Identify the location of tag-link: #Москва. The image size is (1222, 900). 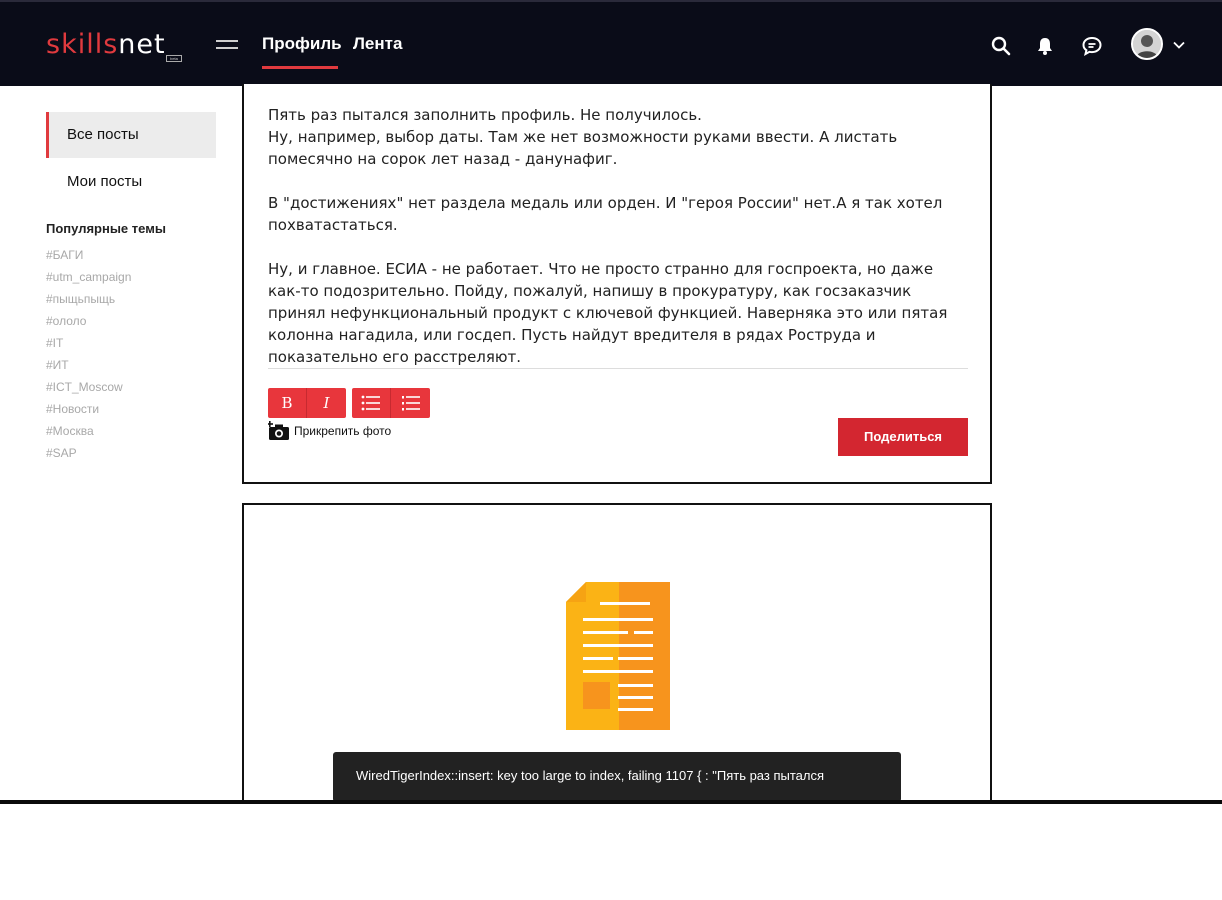
(131, 431).